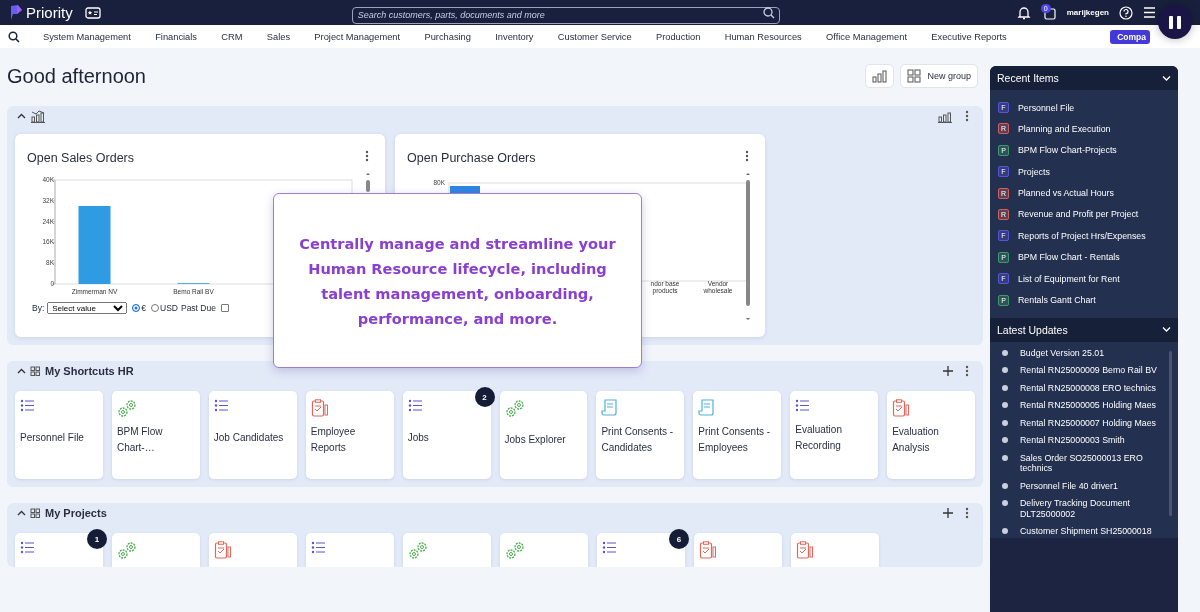 The width and height of the screenshot is (1200, 612). I want to click on tile-label: Job Candidates, so click(249, 437).